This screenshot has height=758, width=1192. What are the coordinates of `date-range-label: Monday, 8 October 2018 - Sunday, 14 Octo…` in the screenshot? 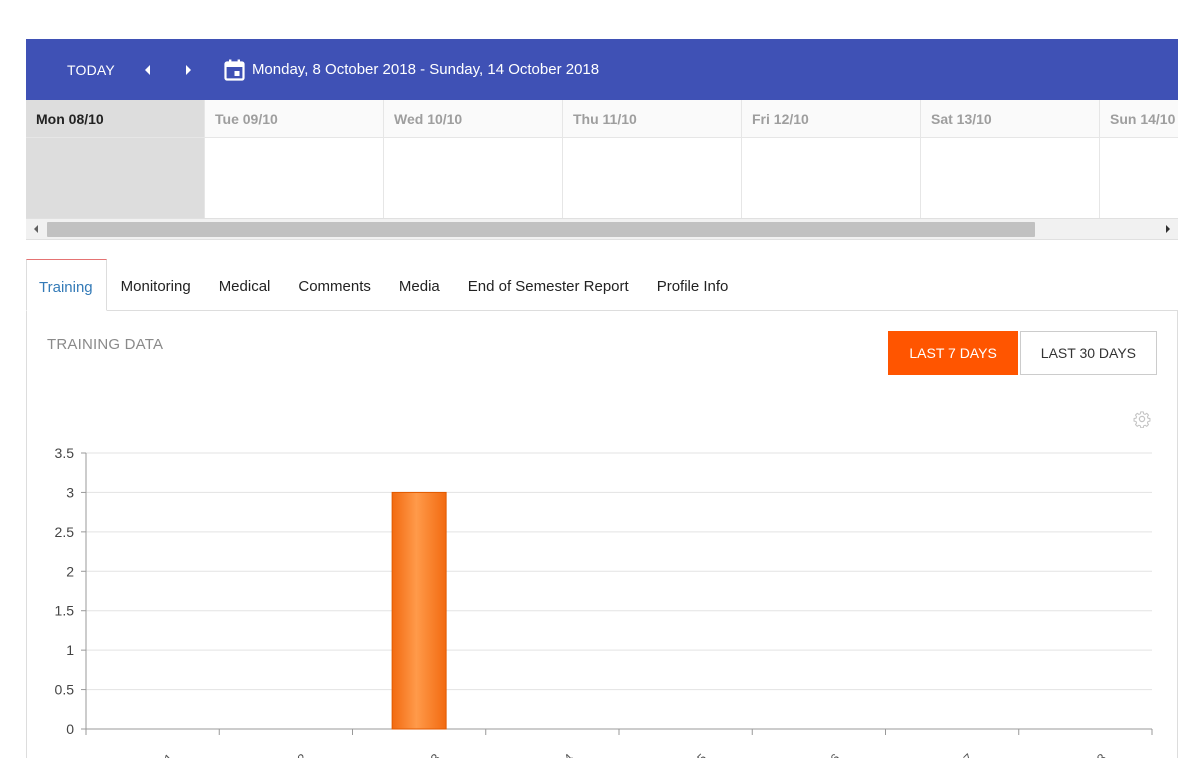 It's located at (425, 69).